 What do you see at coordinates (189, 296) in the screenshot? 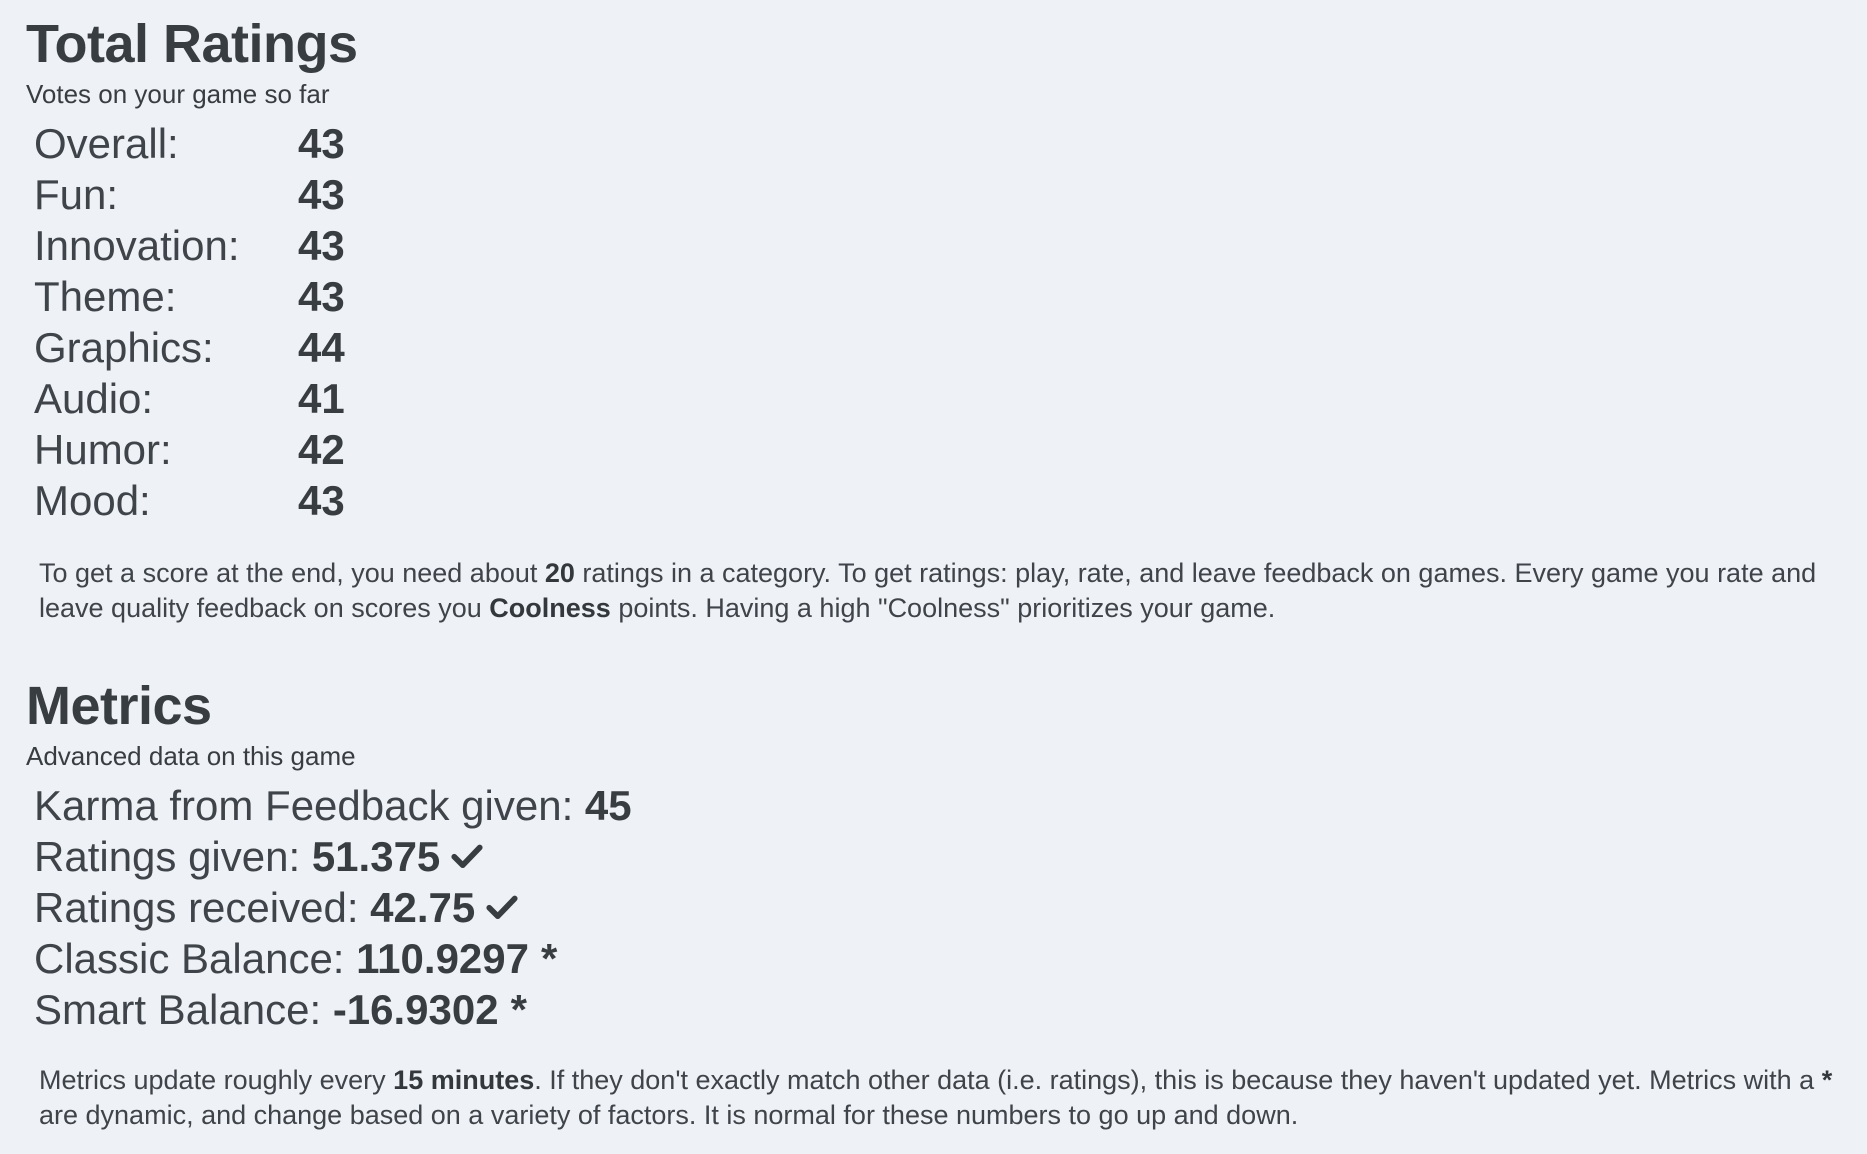
I see `rating-row-theme: Theme: 43` at bounding box center [189, 296].